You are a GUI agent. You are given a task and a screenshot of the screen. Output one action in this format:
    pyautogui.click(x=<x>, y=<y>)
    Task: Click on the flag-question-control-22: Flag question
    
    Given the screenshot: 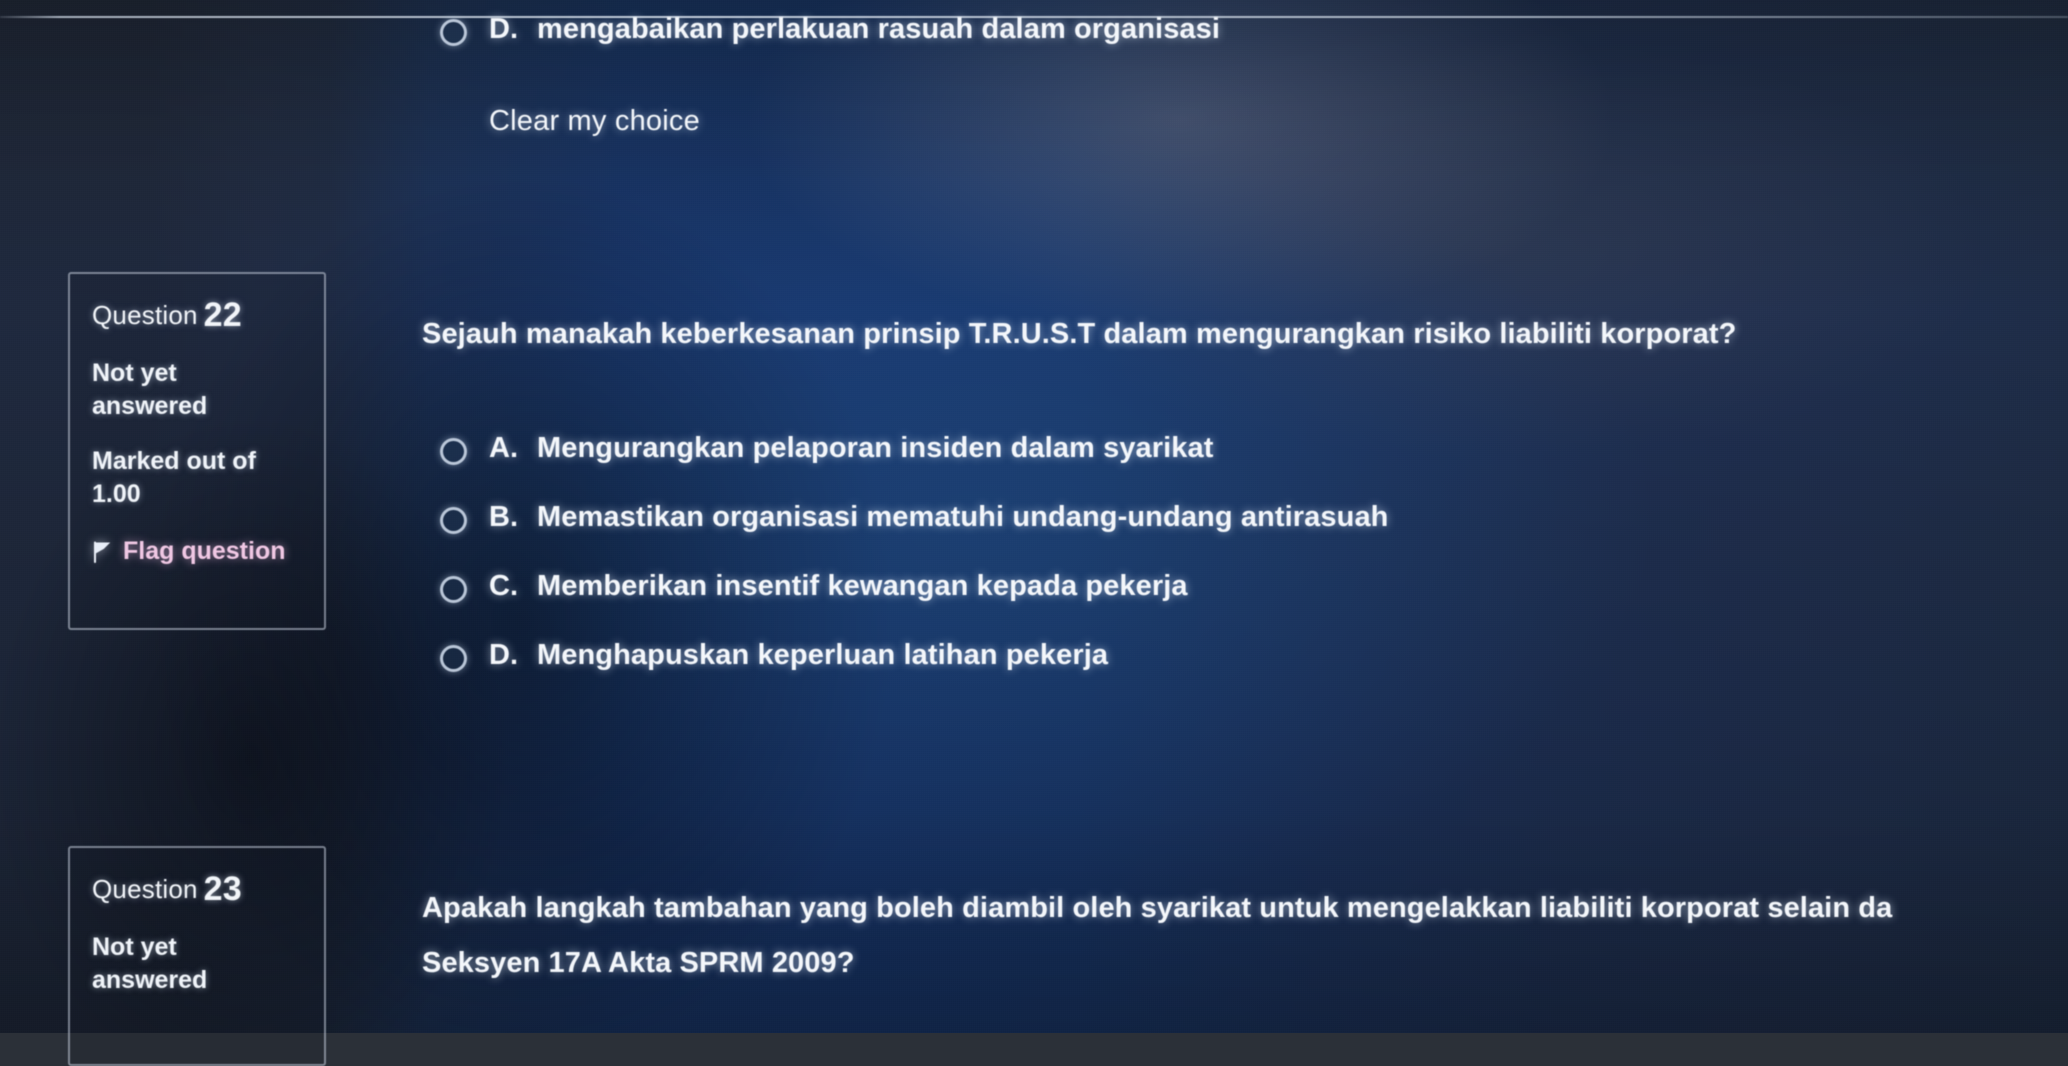 What is the action you would take?
    pyautogui.click(x=208, y=551)
    